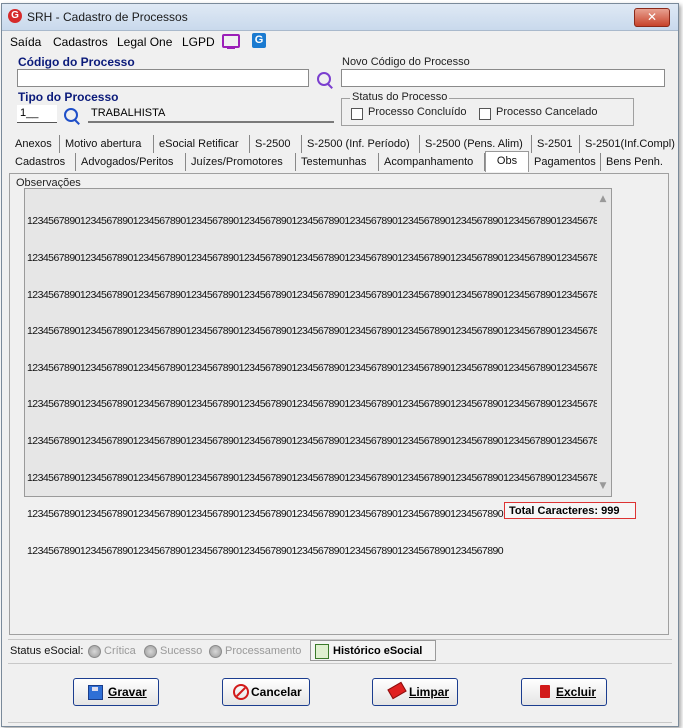  Describe the element at coordinates (603, 199) in the screenshot. I see `scroll-up-arrow-icon: ▲` at that location.